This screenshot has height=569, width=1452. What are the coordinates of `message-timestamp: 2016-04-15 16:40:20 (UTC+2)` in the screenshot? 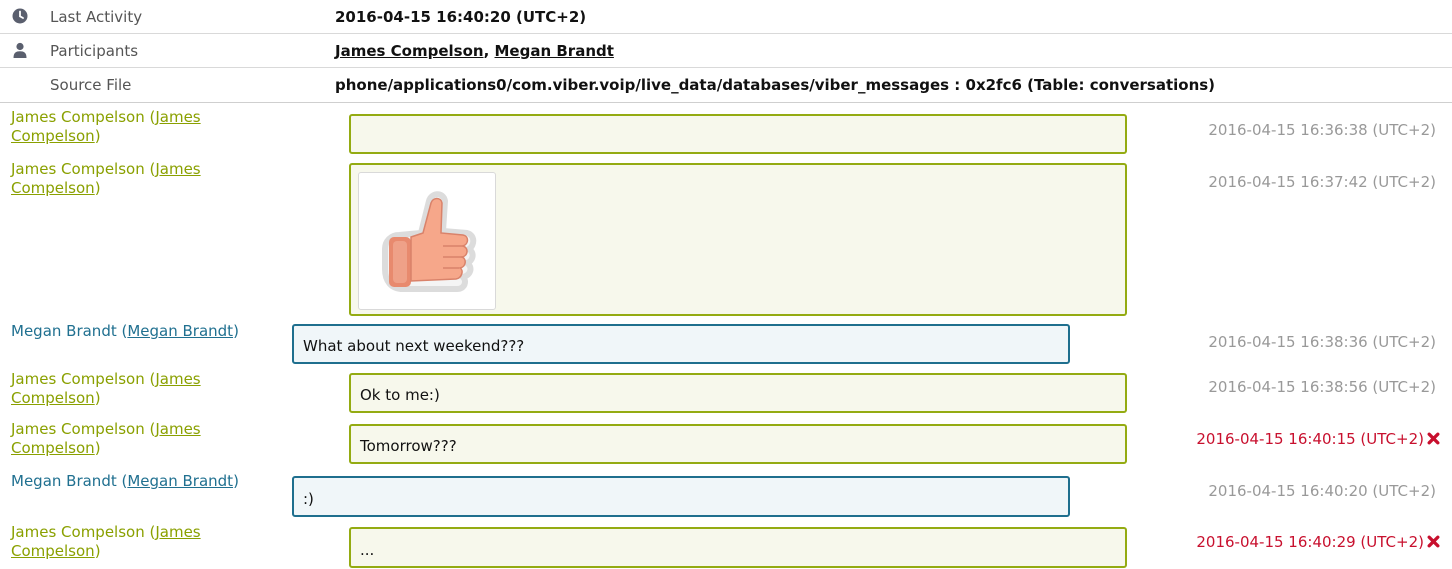 It's located at (1322, 491).